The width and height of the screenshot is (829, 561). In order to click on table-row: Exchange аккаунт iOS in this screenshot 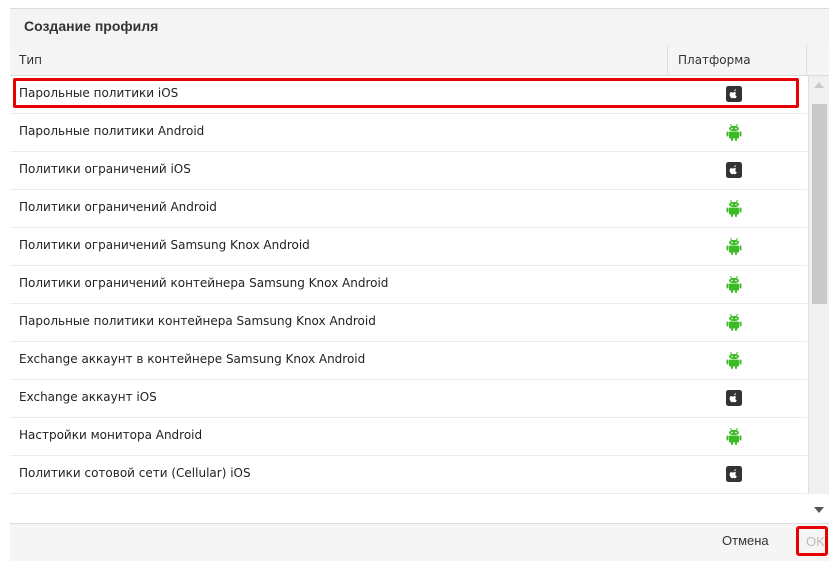, I will do `click(408, 399)`.